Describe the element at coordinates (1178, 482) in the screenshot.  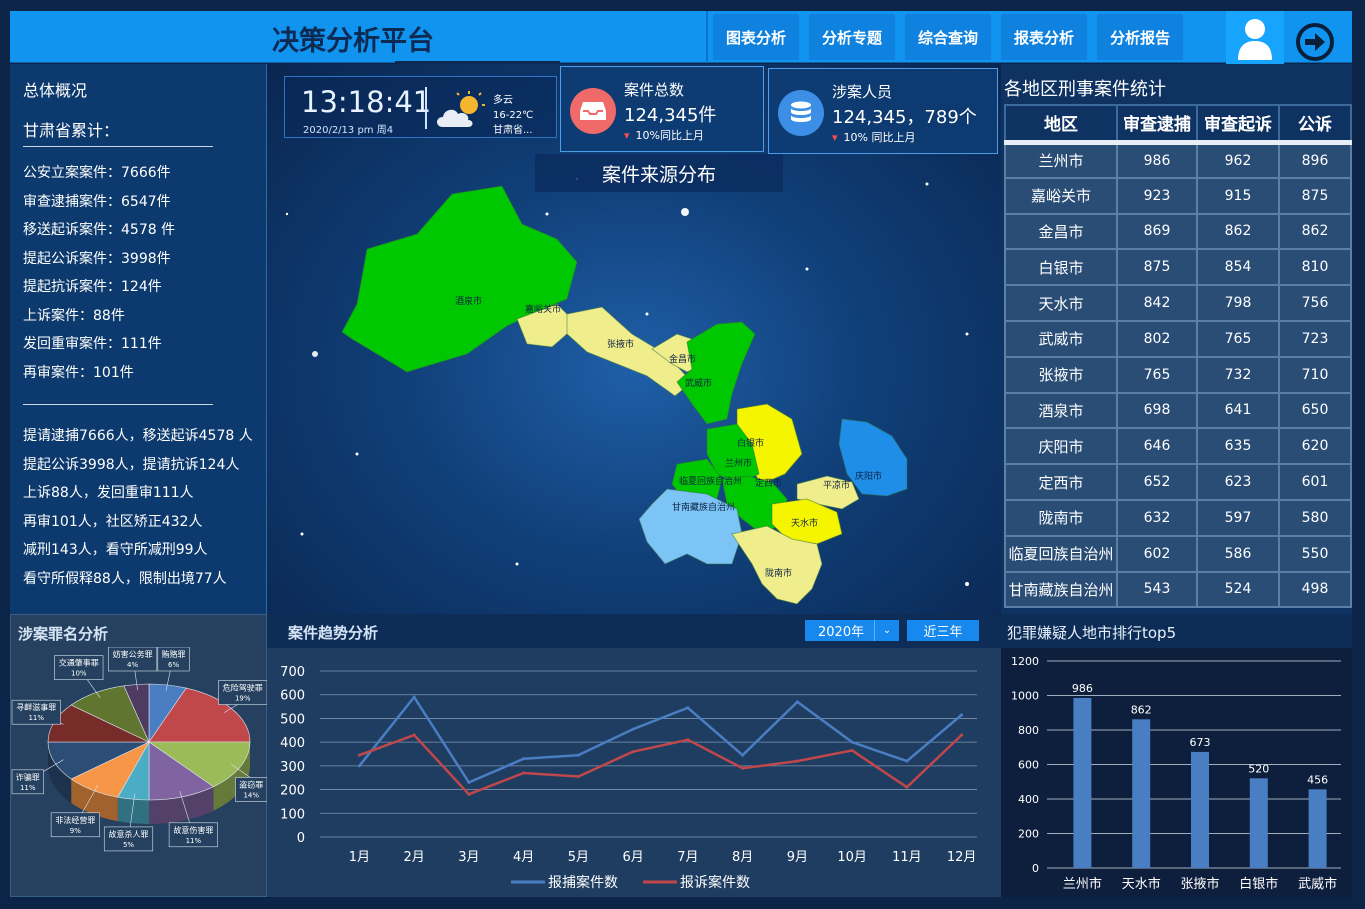
I see `table-row: 定西市 652 623 601` at that location.